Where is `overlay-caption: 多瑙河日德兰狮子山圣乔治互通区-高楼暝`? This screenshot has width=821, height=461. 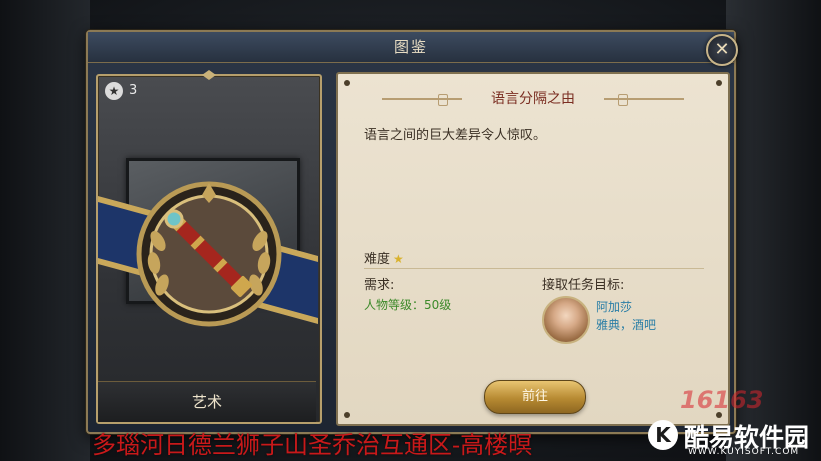 overlay-caption: 多瑙河日德兰狮子山圣乔治互通区-高楼暝 is located at coordinates (312, 445).